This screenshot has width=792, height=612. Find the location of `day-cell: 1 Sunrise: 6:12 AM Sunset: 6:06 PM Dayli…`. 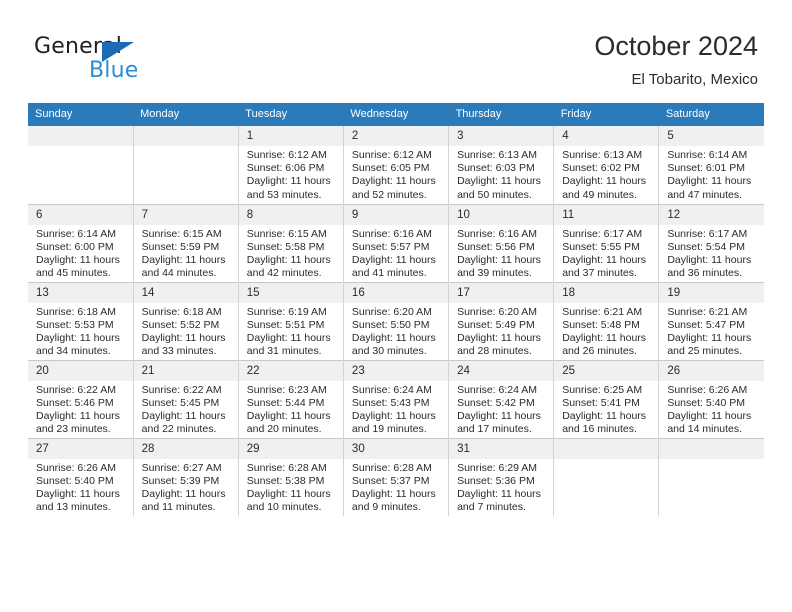

day-cell: 1 Sunrise: 6:12 AM Sunset: 6:06 PM Dayli… is located at coordinates (291, 165).